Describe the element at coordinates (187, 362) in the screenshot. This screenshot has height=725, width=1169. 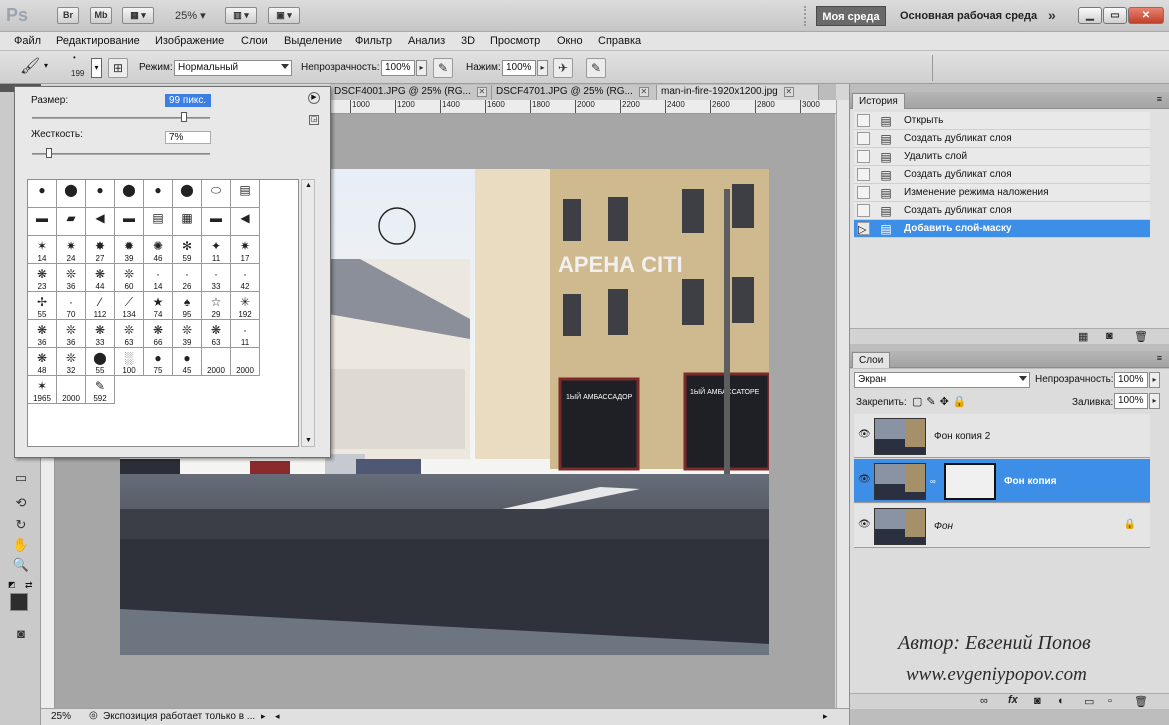
I see `brush-preset: ● 45` at that location.